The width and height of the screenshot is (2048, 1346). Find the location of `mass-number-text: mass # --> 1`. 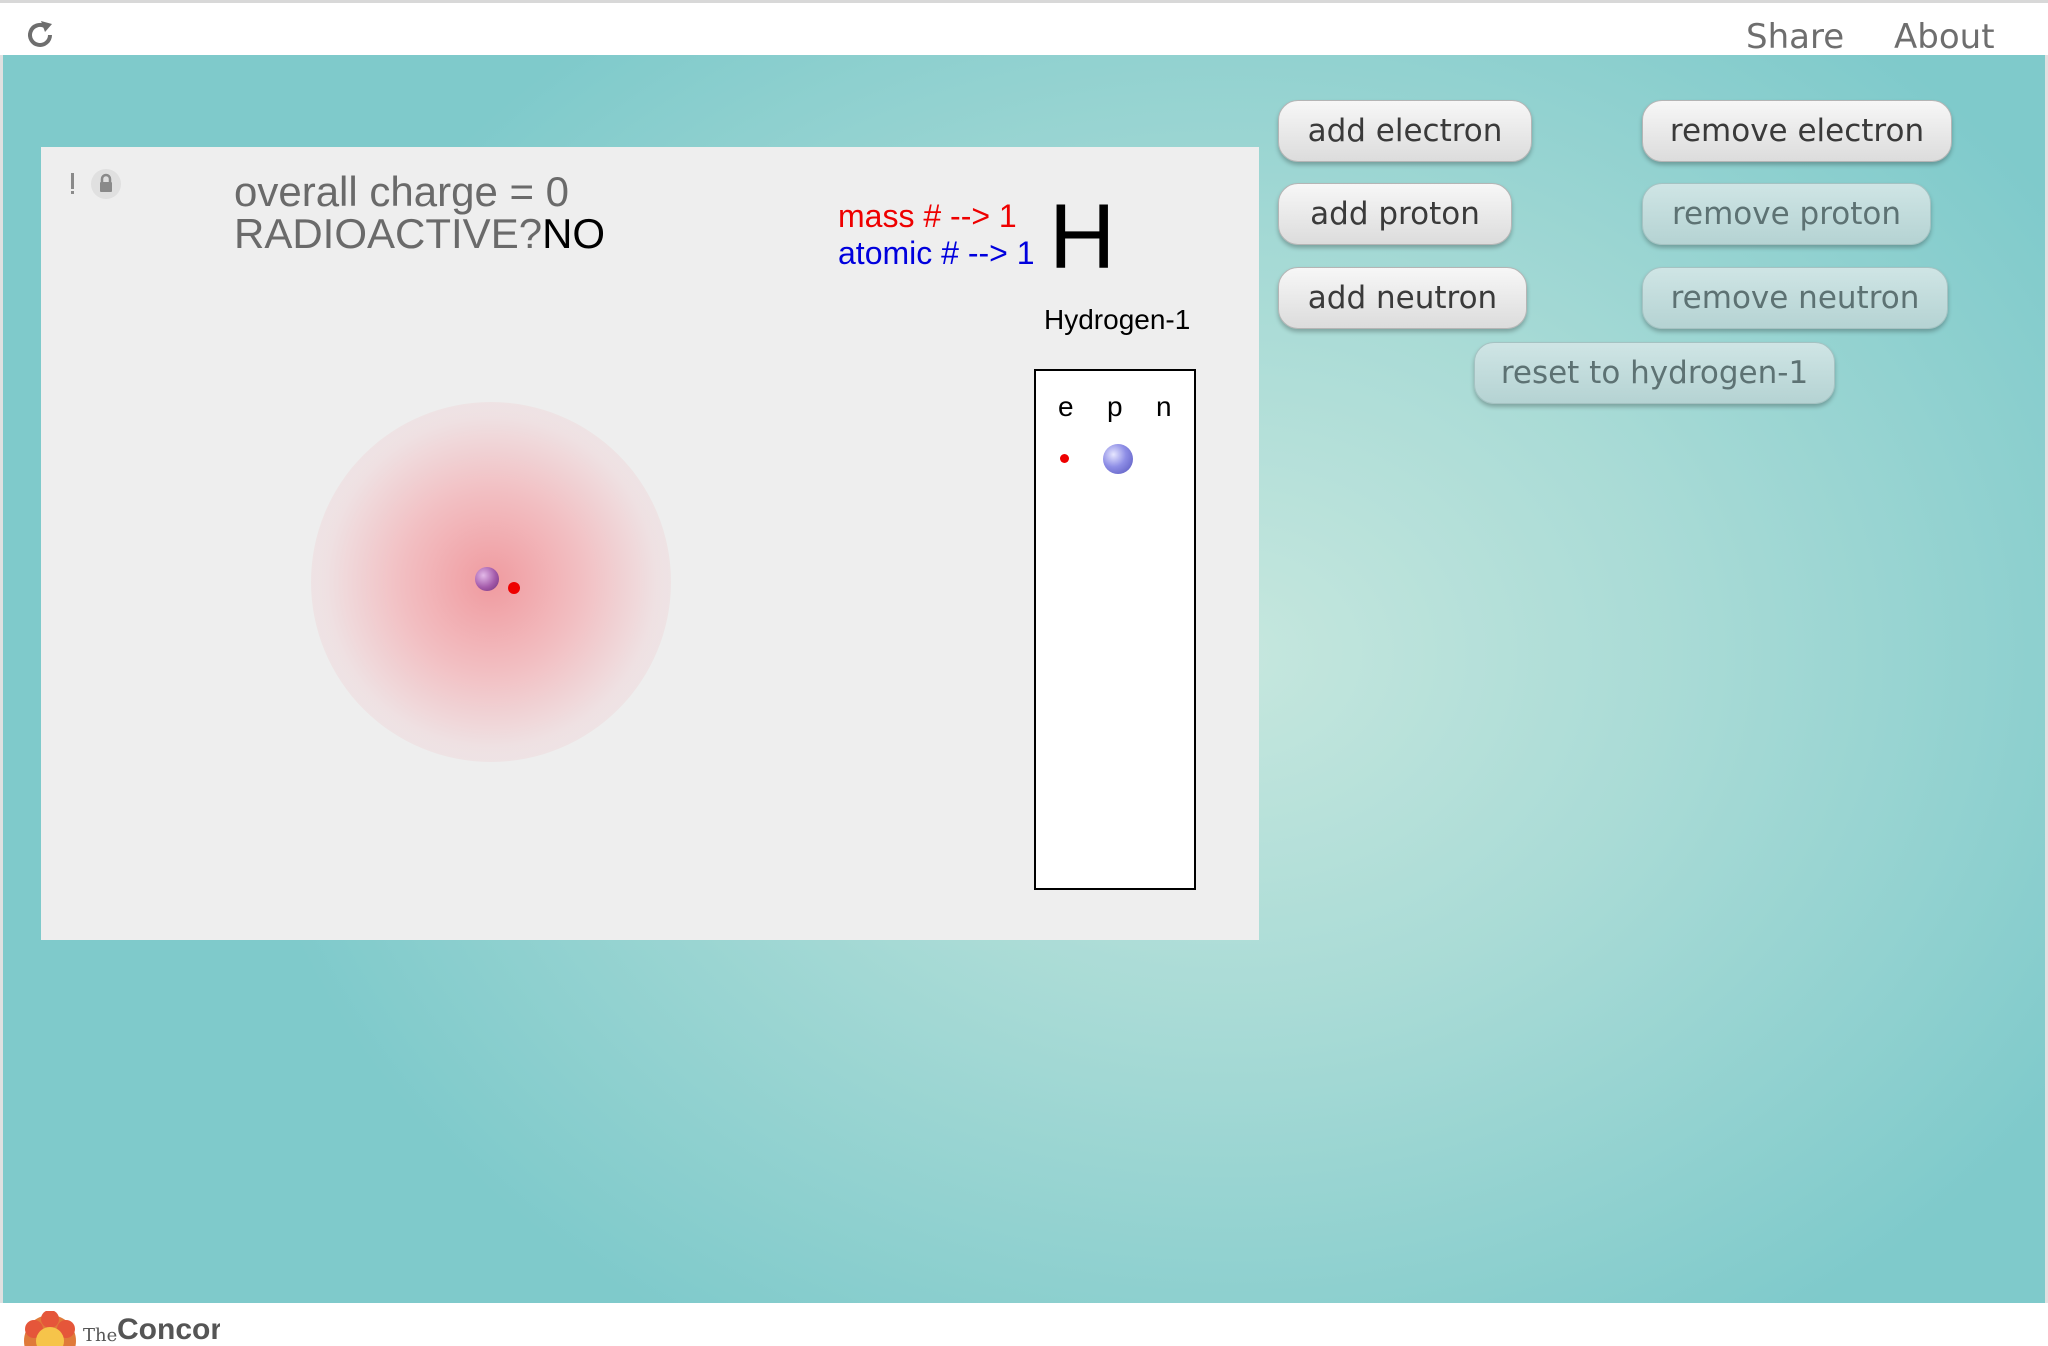

mass-number-text: mass # --> 1 is located at coordinates (927, 216).